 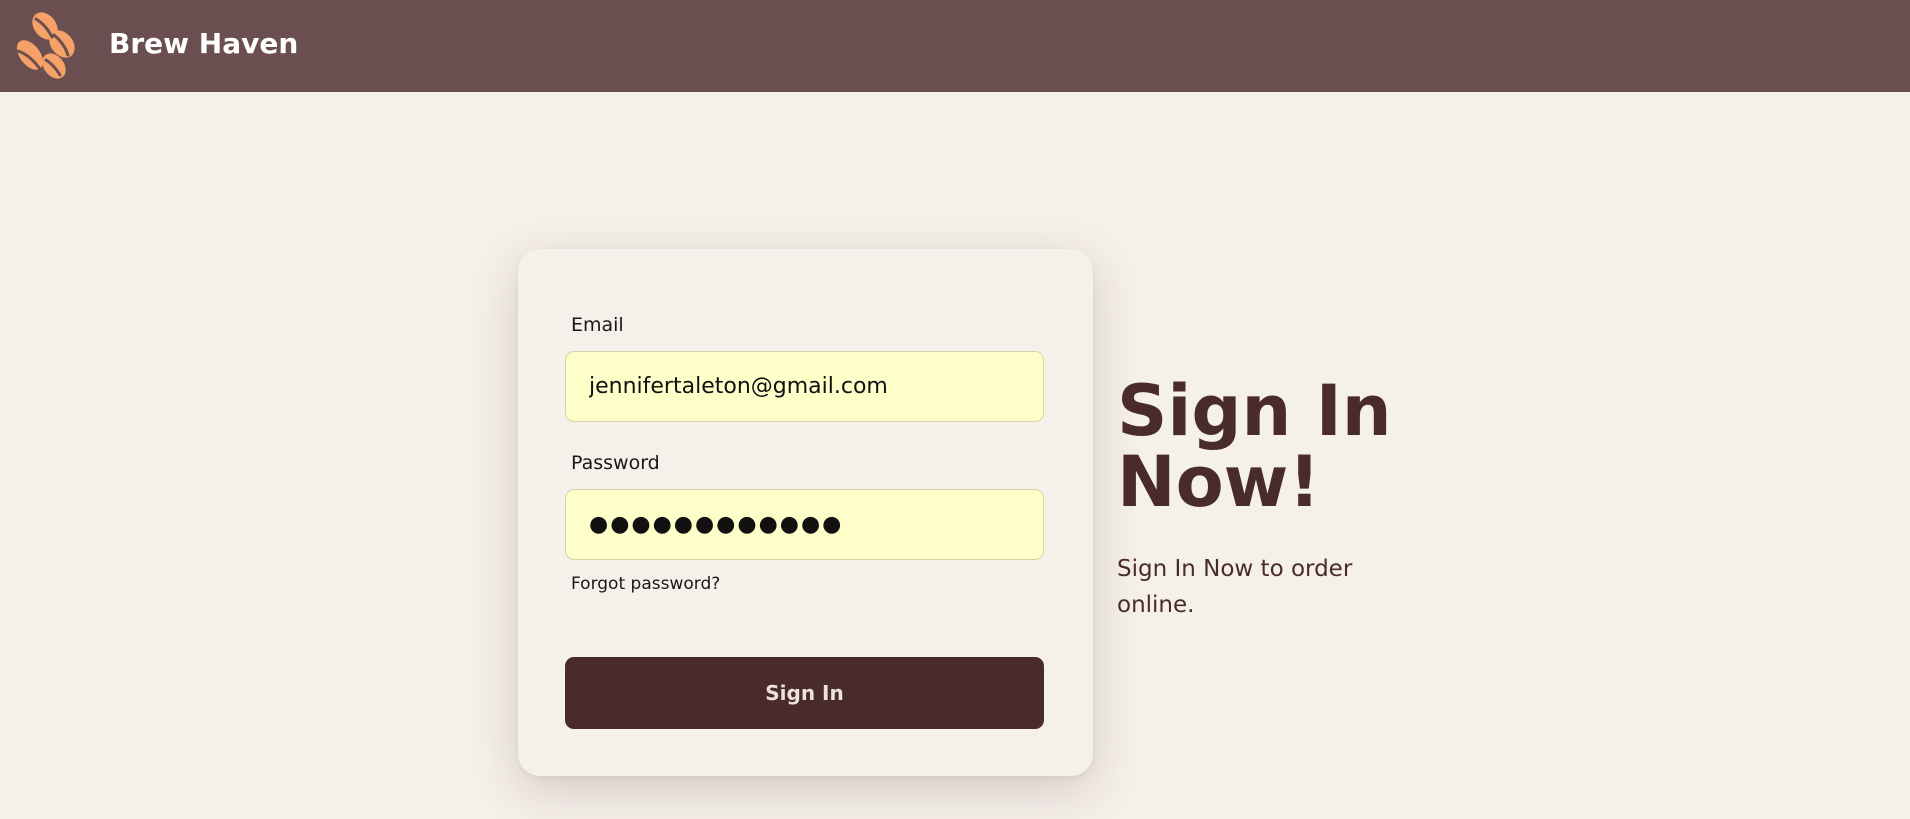 I want to click on password-field, so click(x=804, y=524).